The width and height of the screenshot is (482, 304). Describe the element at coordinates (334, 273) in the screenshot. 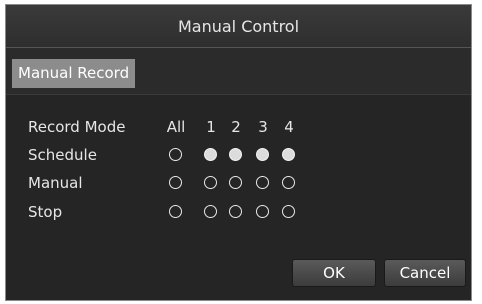

I see `ok-button: OK` at that location.